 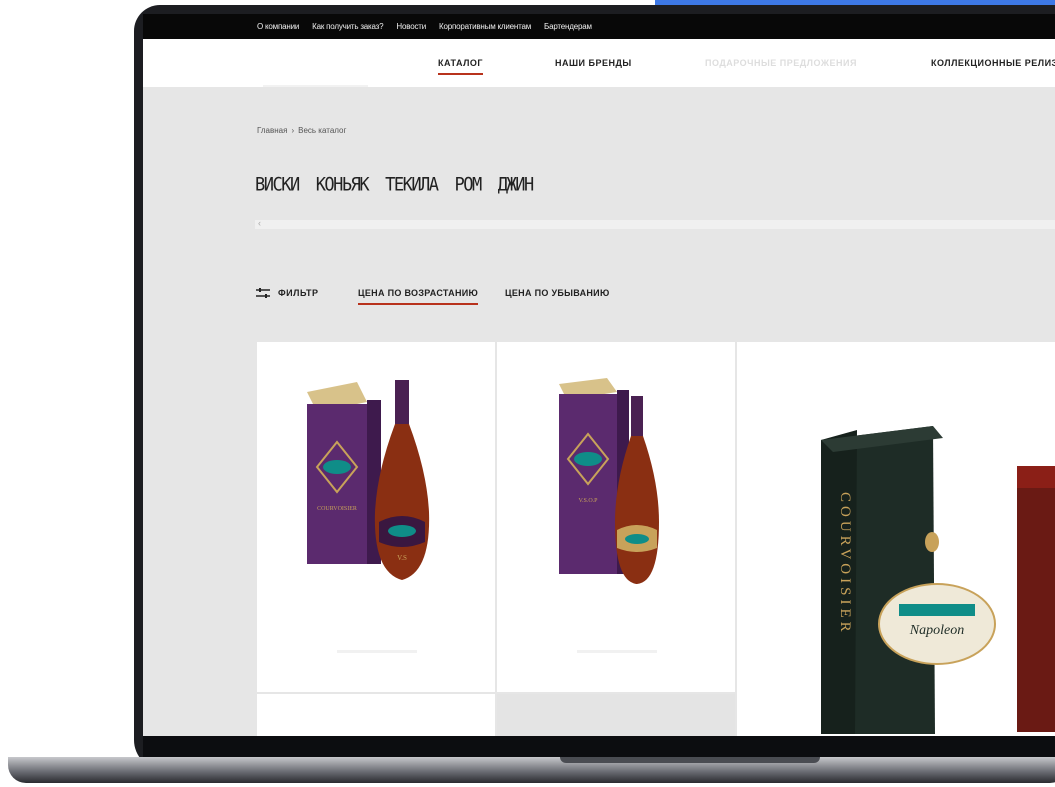 What do you see at coordinates (936, 630) in the screenshot?
I see `bottle-label-text-3: Napoleon` at bounding box center [936, 630].